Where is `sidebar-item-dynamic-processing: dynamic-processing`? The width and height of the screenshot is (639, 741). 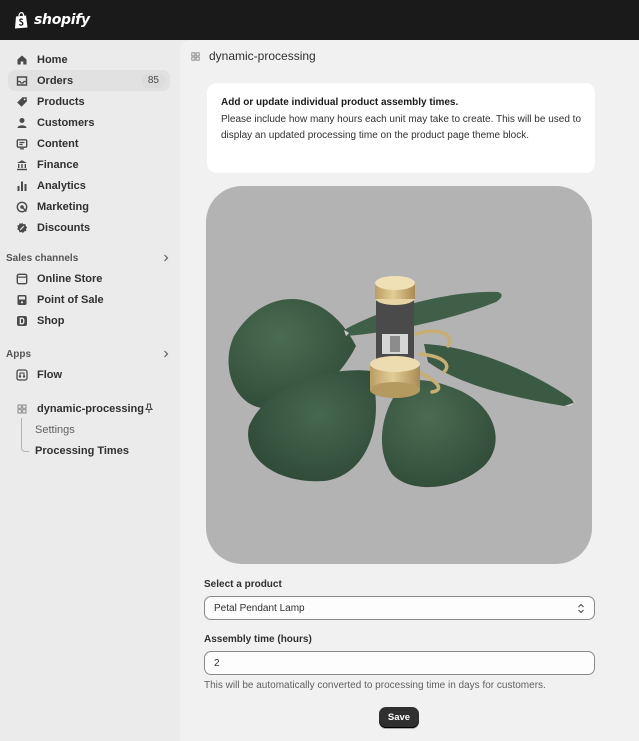
sidebar-item-dynamic-processing: dynamic-processing is located at coordinates (89, 408).